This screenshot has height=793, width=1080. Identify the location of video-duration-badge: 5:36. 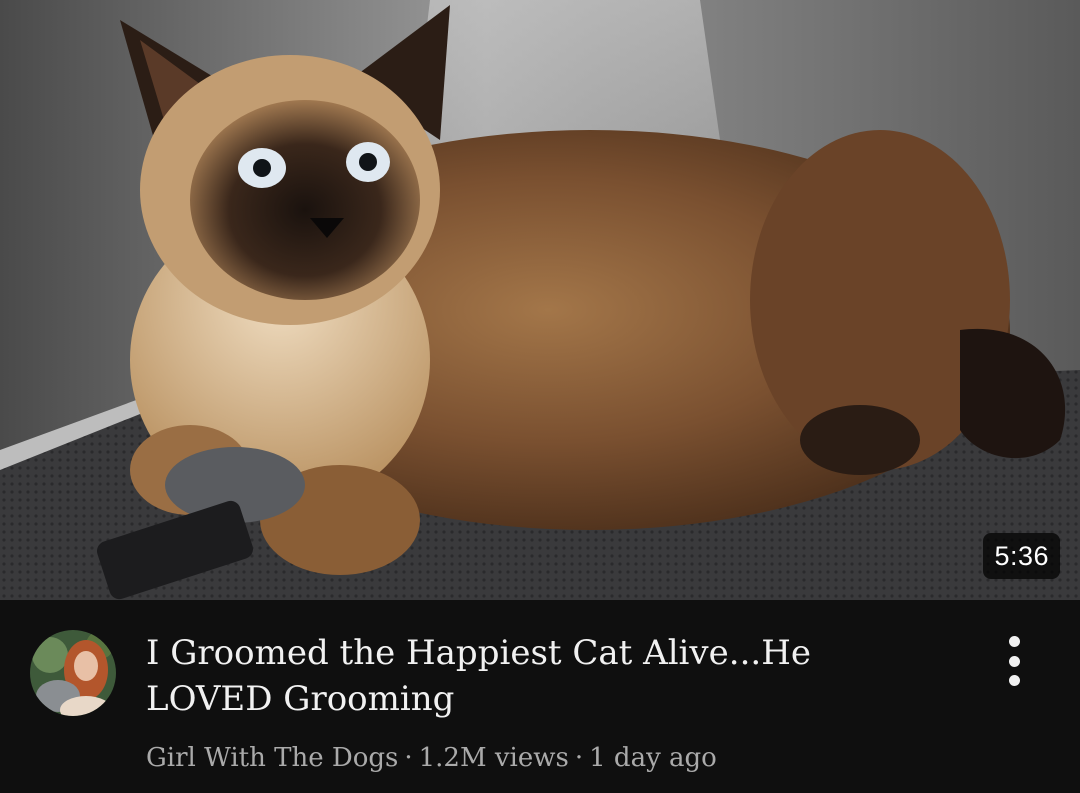
(1021, 556).